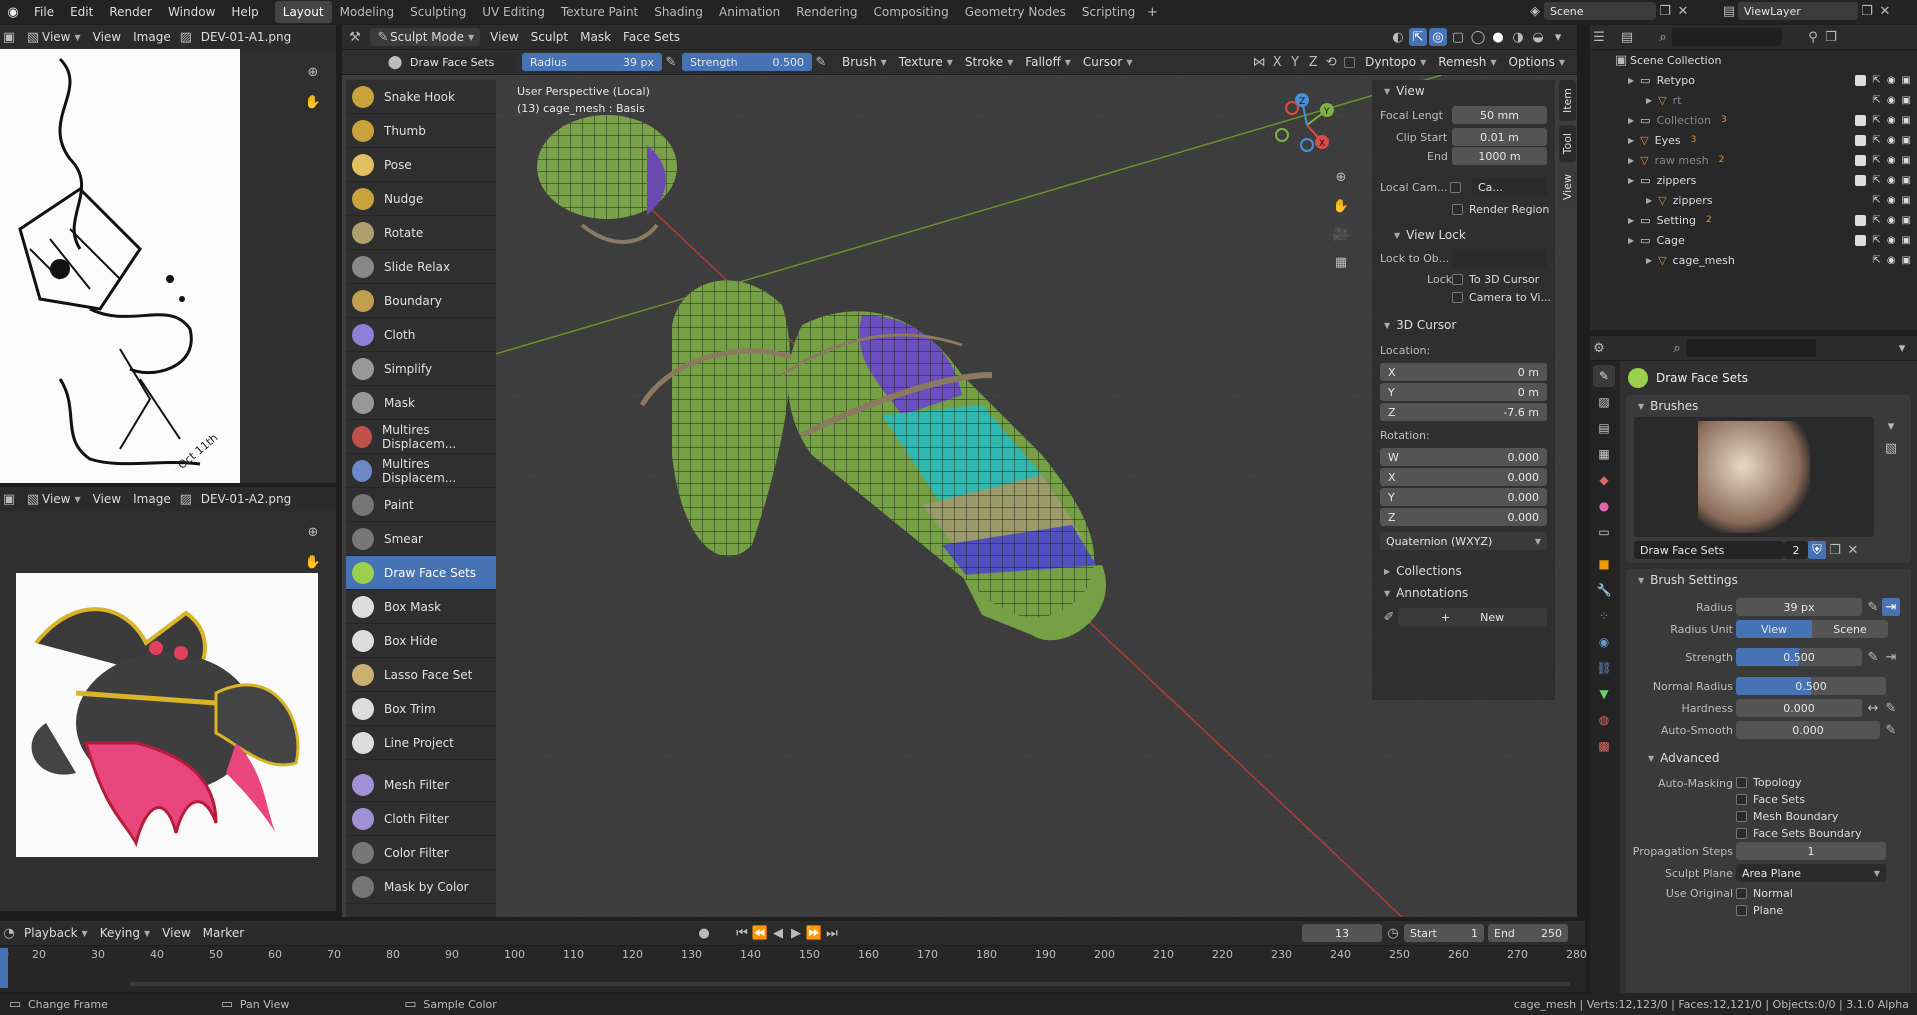 Image resolution: width=1917 pixels, height=1015 pixels. Describe the element at coordinates (1817, 550) in the screenshot. I see `fake-user-shield-icon: ⛨` at that location.